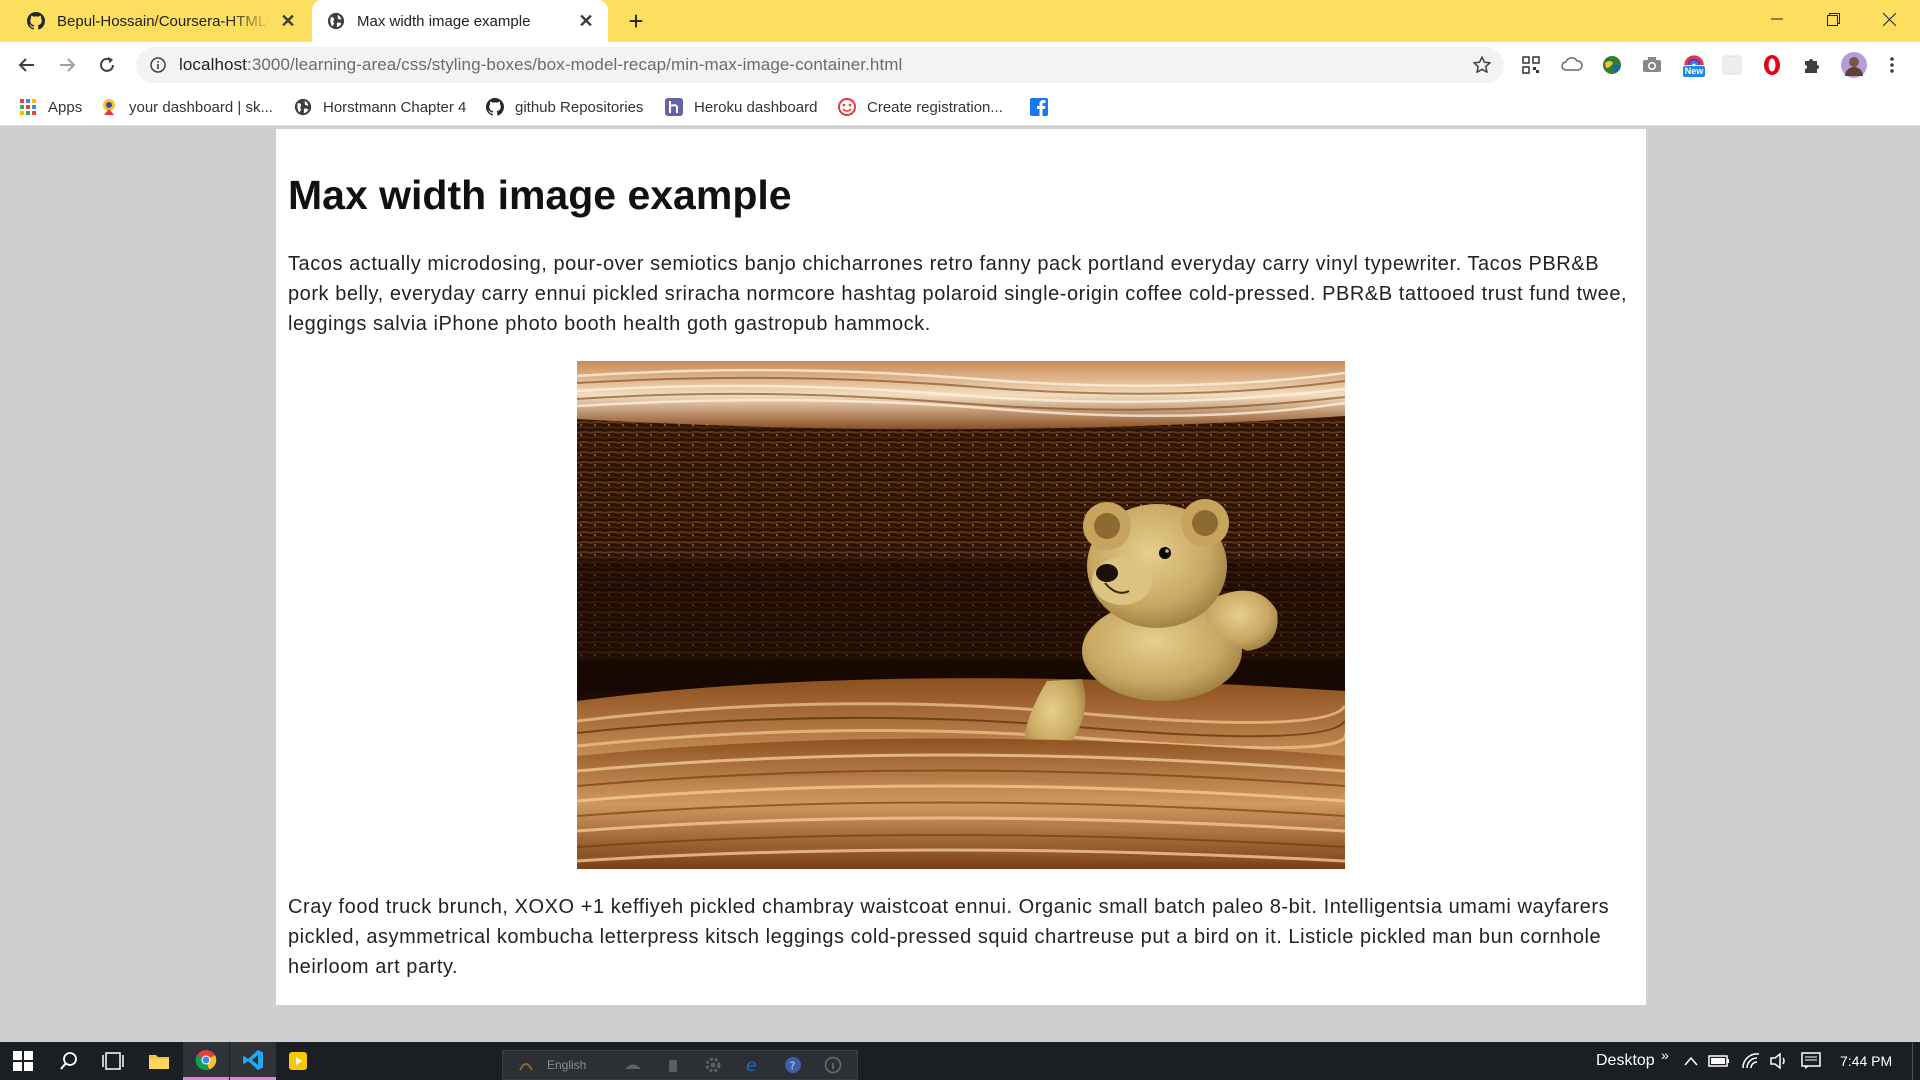  I want to click on bookmark-horstmann: Horstmann Chapter 4, so click(380, 107).